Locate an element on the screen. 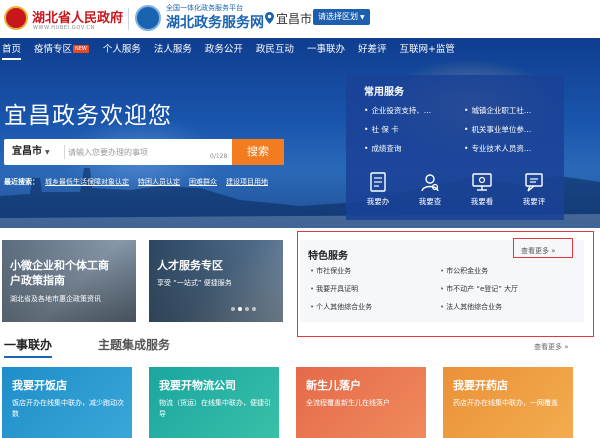 The width and height of the screenshot is (600, 438). recent-search-link: 建设项目用地 is located at coordinates (247, 182).